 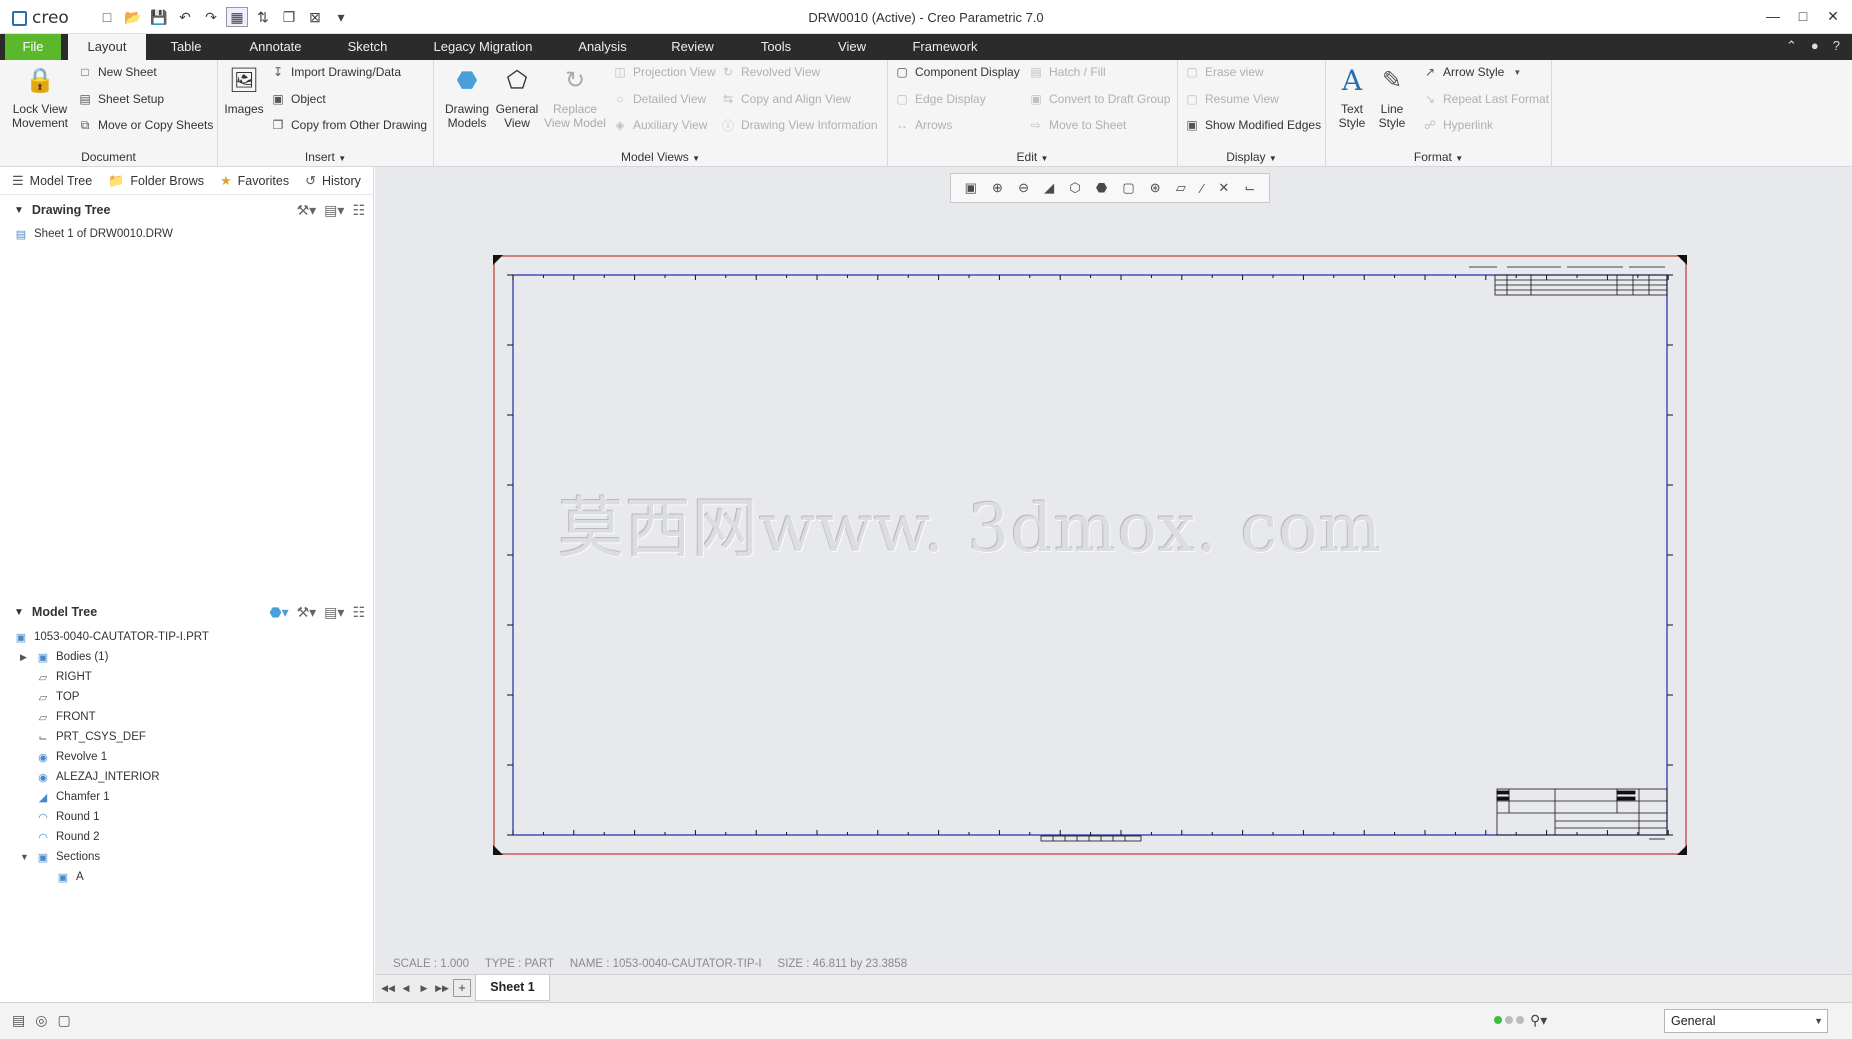 What do you see at coordinates (406, 988) in the screenshot?
I see `prev-sheet-icon: ◀` at bounding box center [406, 988].